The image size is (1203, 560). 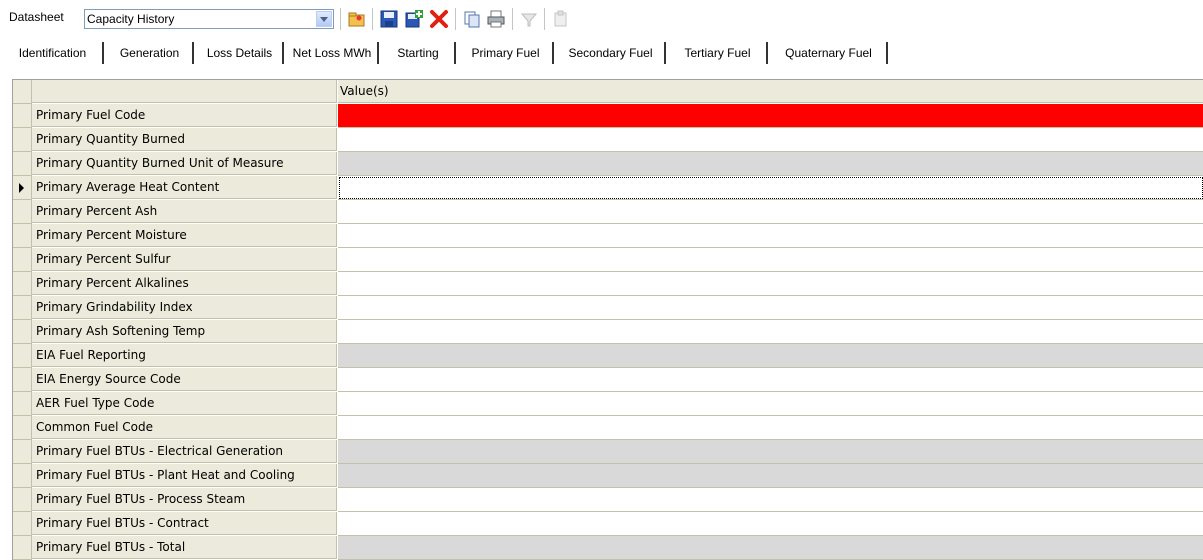 What do you see at coordinates (184, 499) in the screenshot?
I see `row-label: Primary Fuel BTUs - Process Steam` at bounding box center [184, 499].